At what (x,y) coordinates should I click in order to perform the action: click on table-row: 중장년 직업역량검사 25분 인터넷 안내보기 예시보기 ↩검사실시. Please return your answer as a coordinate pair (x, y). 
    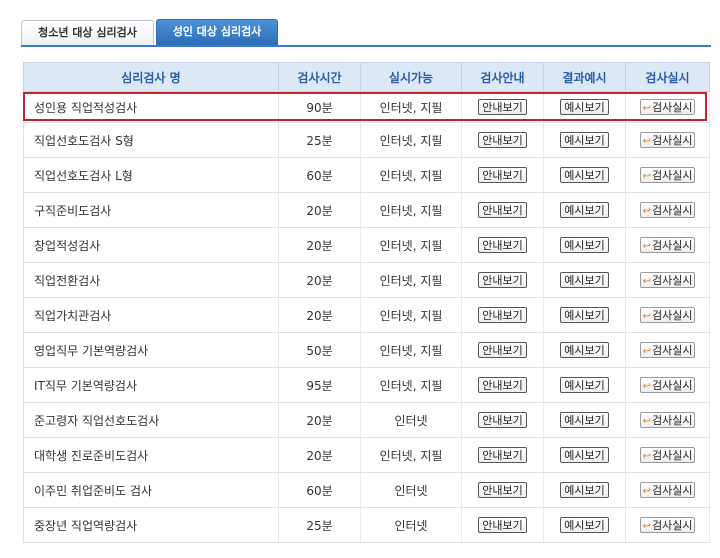
    Looking at the image, I should click on (366, 525).